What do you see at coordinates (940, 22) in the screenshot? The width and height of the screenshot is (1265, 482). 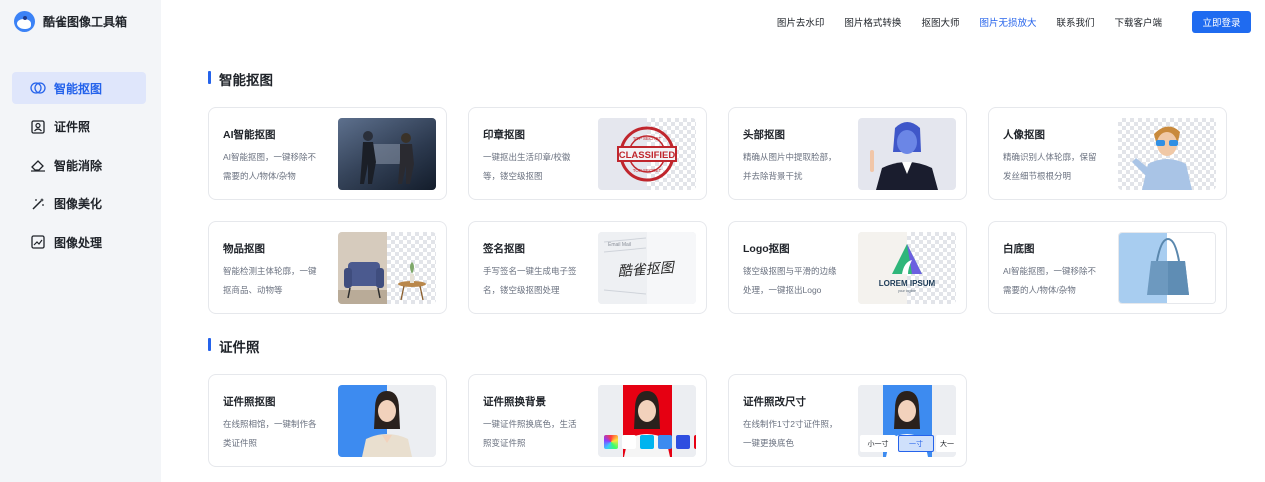 I see `nav-link-cutout-master: 抠图大师` at bounding box center [940, 22].